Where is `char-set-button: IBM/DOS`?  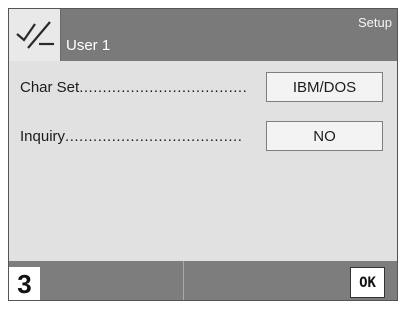
char-set-button: IBM/DOS is located at coordinates (324, 87).